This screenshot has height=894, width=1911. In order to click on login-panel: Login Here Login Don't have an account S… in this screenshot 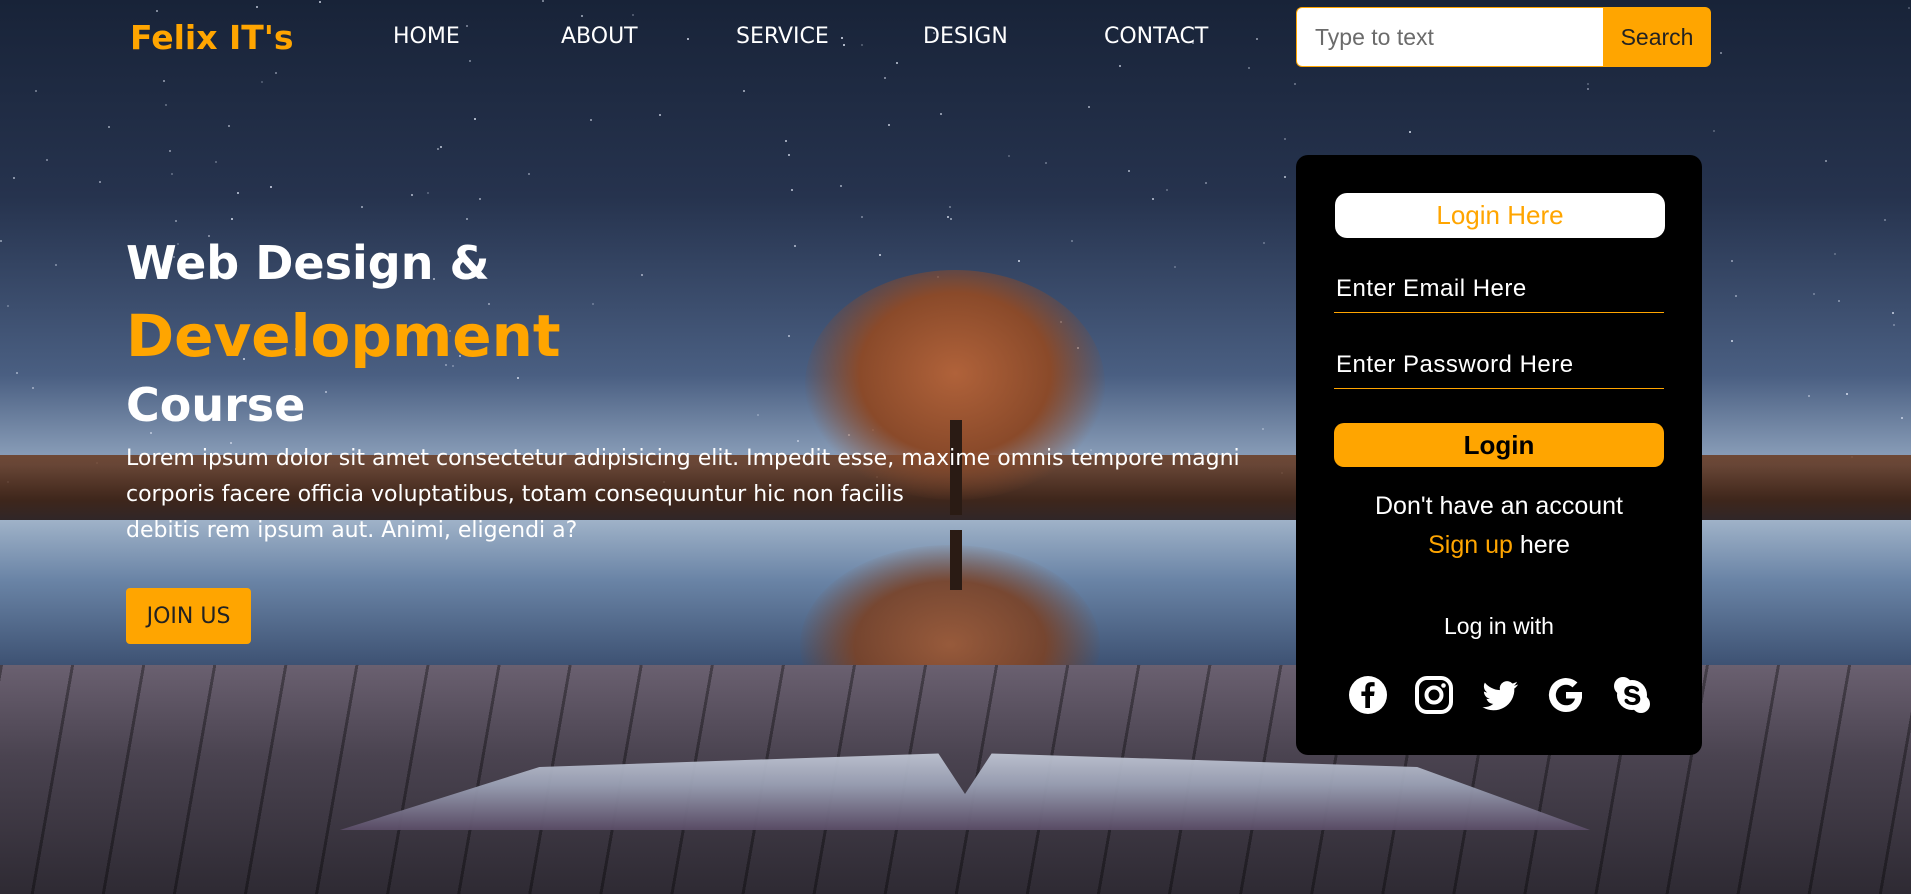, I will do `click(1499, 455)`.